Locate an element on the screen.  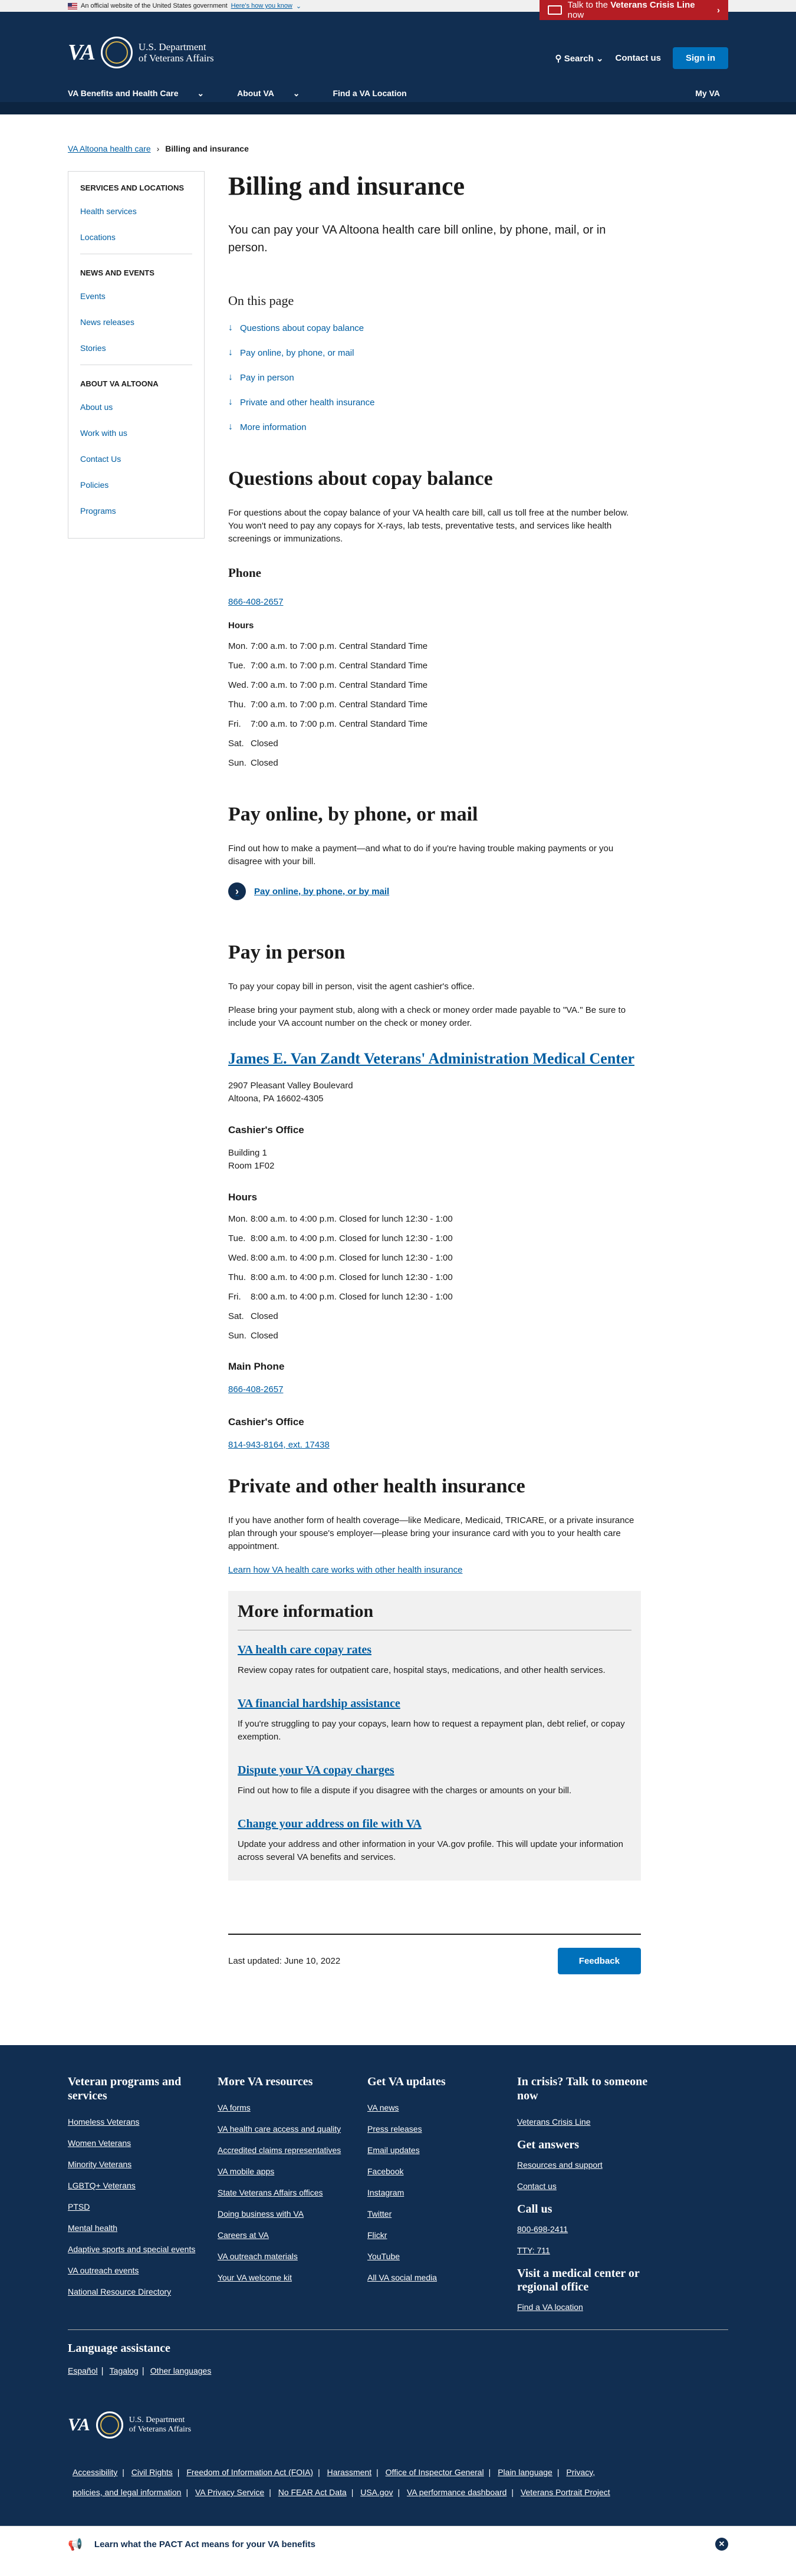
pay-online-action-link: › Pay online, by phone, or by mail is located at coordinates (434, 891).